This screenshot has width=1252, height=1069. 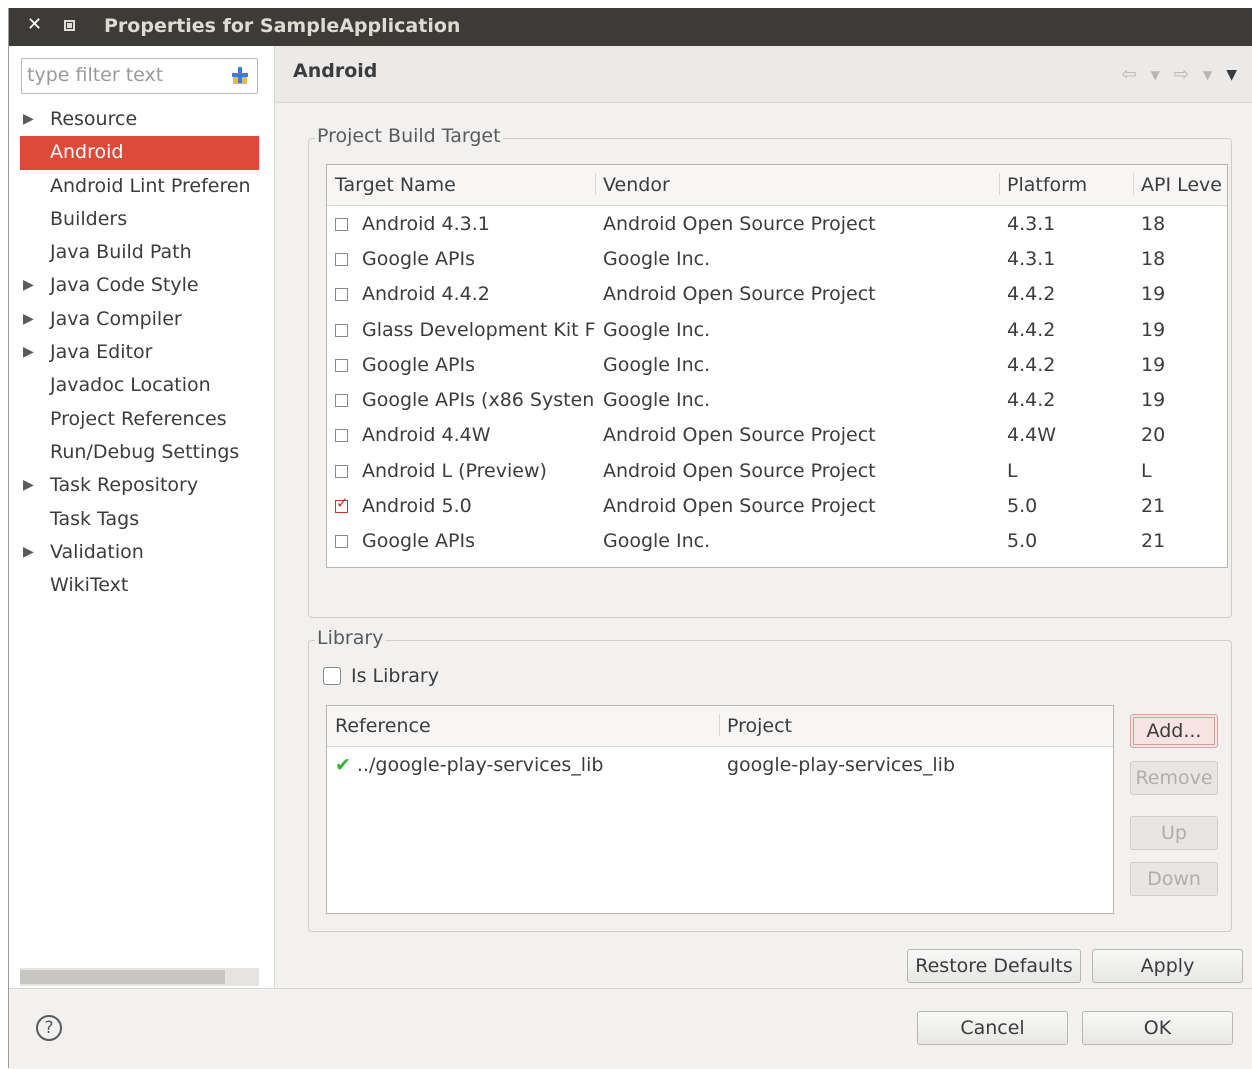 What do you see at coordinates (145, 219) in the screenshot?
I see `tree-item: Builders` at bounding box center [145, 219].